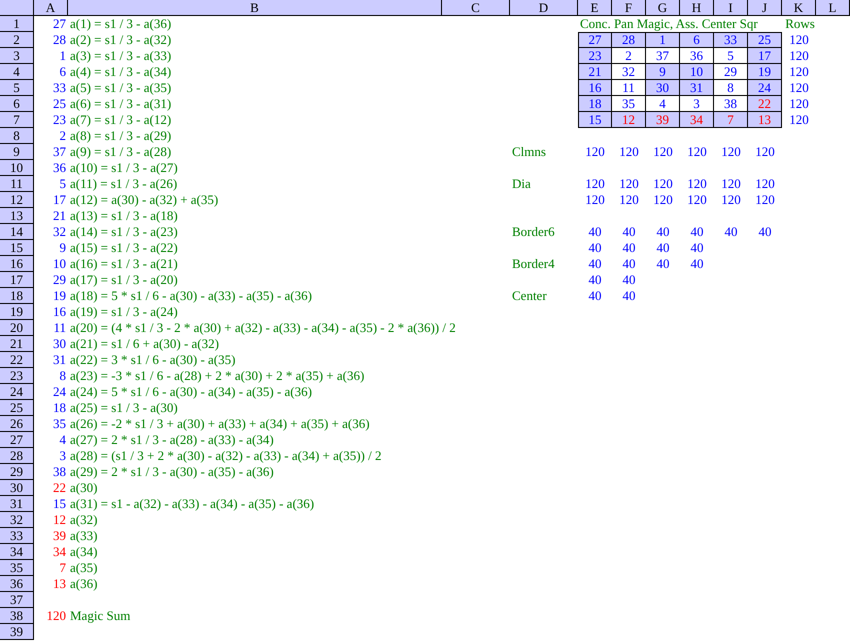 The height and width of the screenshot is (644, 850). Describe the element at coordinates (124, 311) in the screenshot. I see `formula-text: a(19) = s1 / 3 - a(24)` at that location.